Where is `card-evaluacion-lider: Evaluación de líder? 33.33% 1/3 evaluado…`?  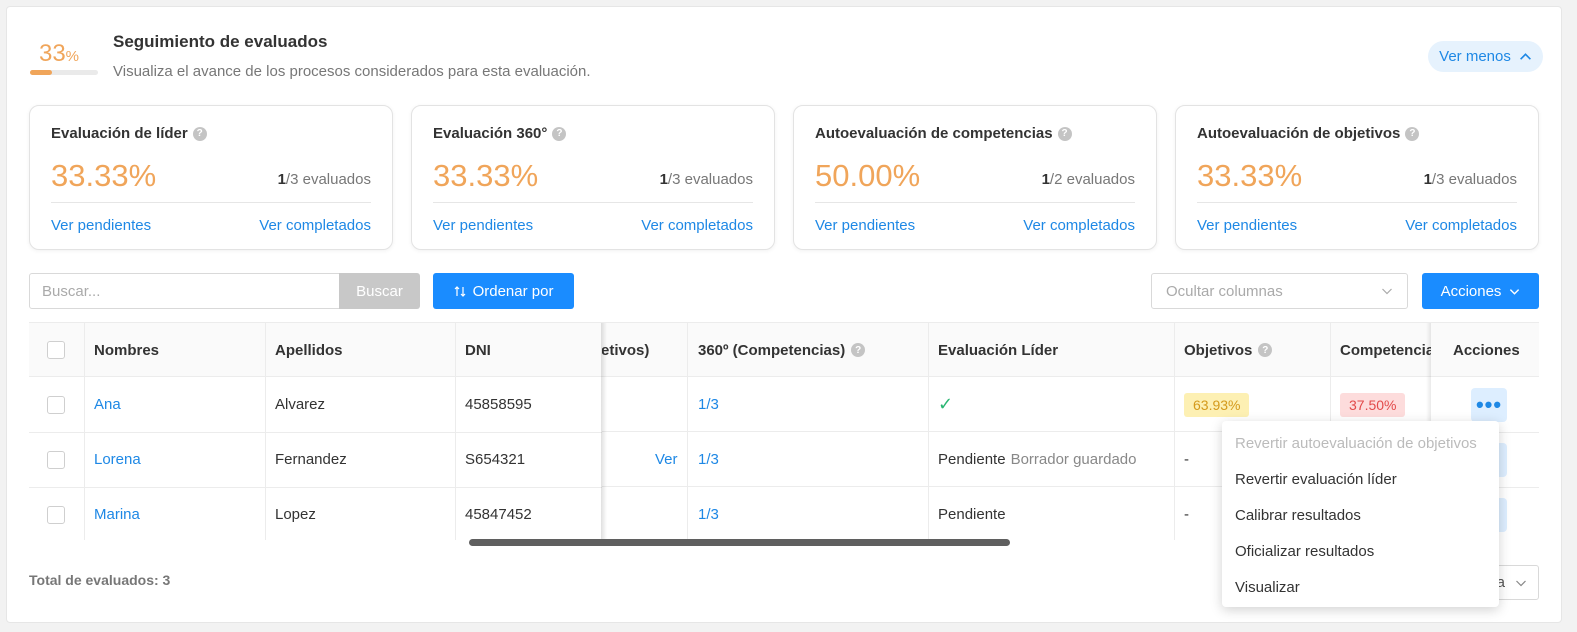 card-evaluacion-lider: Evaluación de líder? 33.33% 1/3 evaluado… is located at coordinates (211, 177).